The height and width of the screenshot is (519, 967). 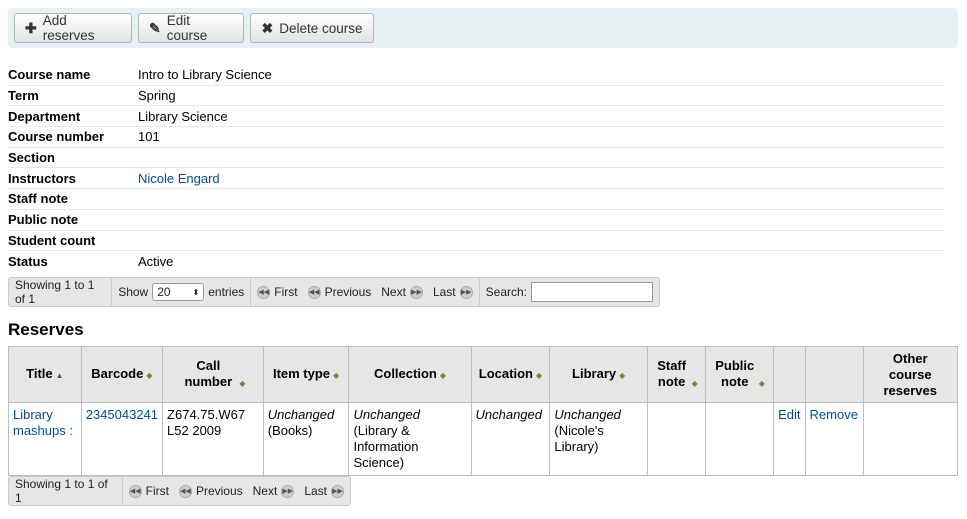 I want to click on column-other-label: Other course reserves, so click(x=910, y=374).